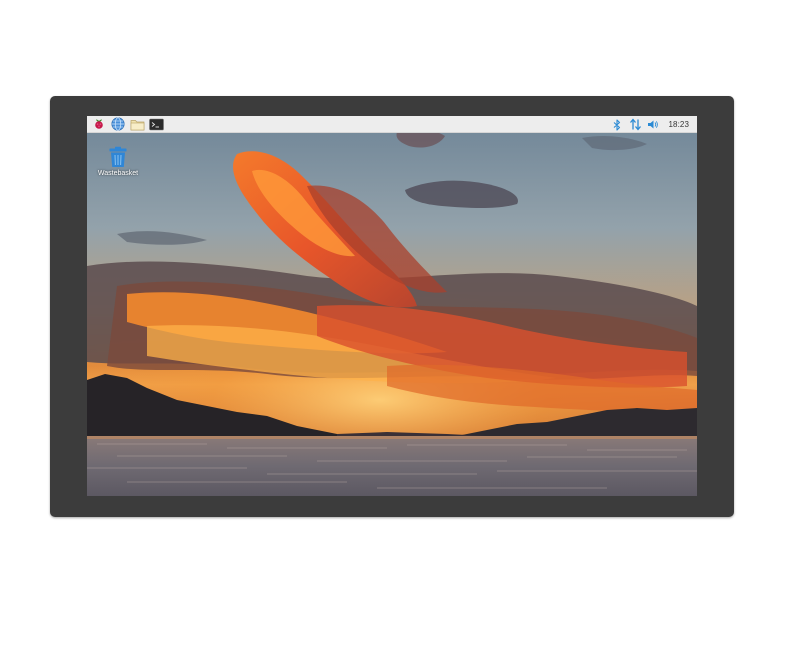 The height and width of the screenshot is (665, 787). I want to click on clock: 18:23, so click(678, 124).